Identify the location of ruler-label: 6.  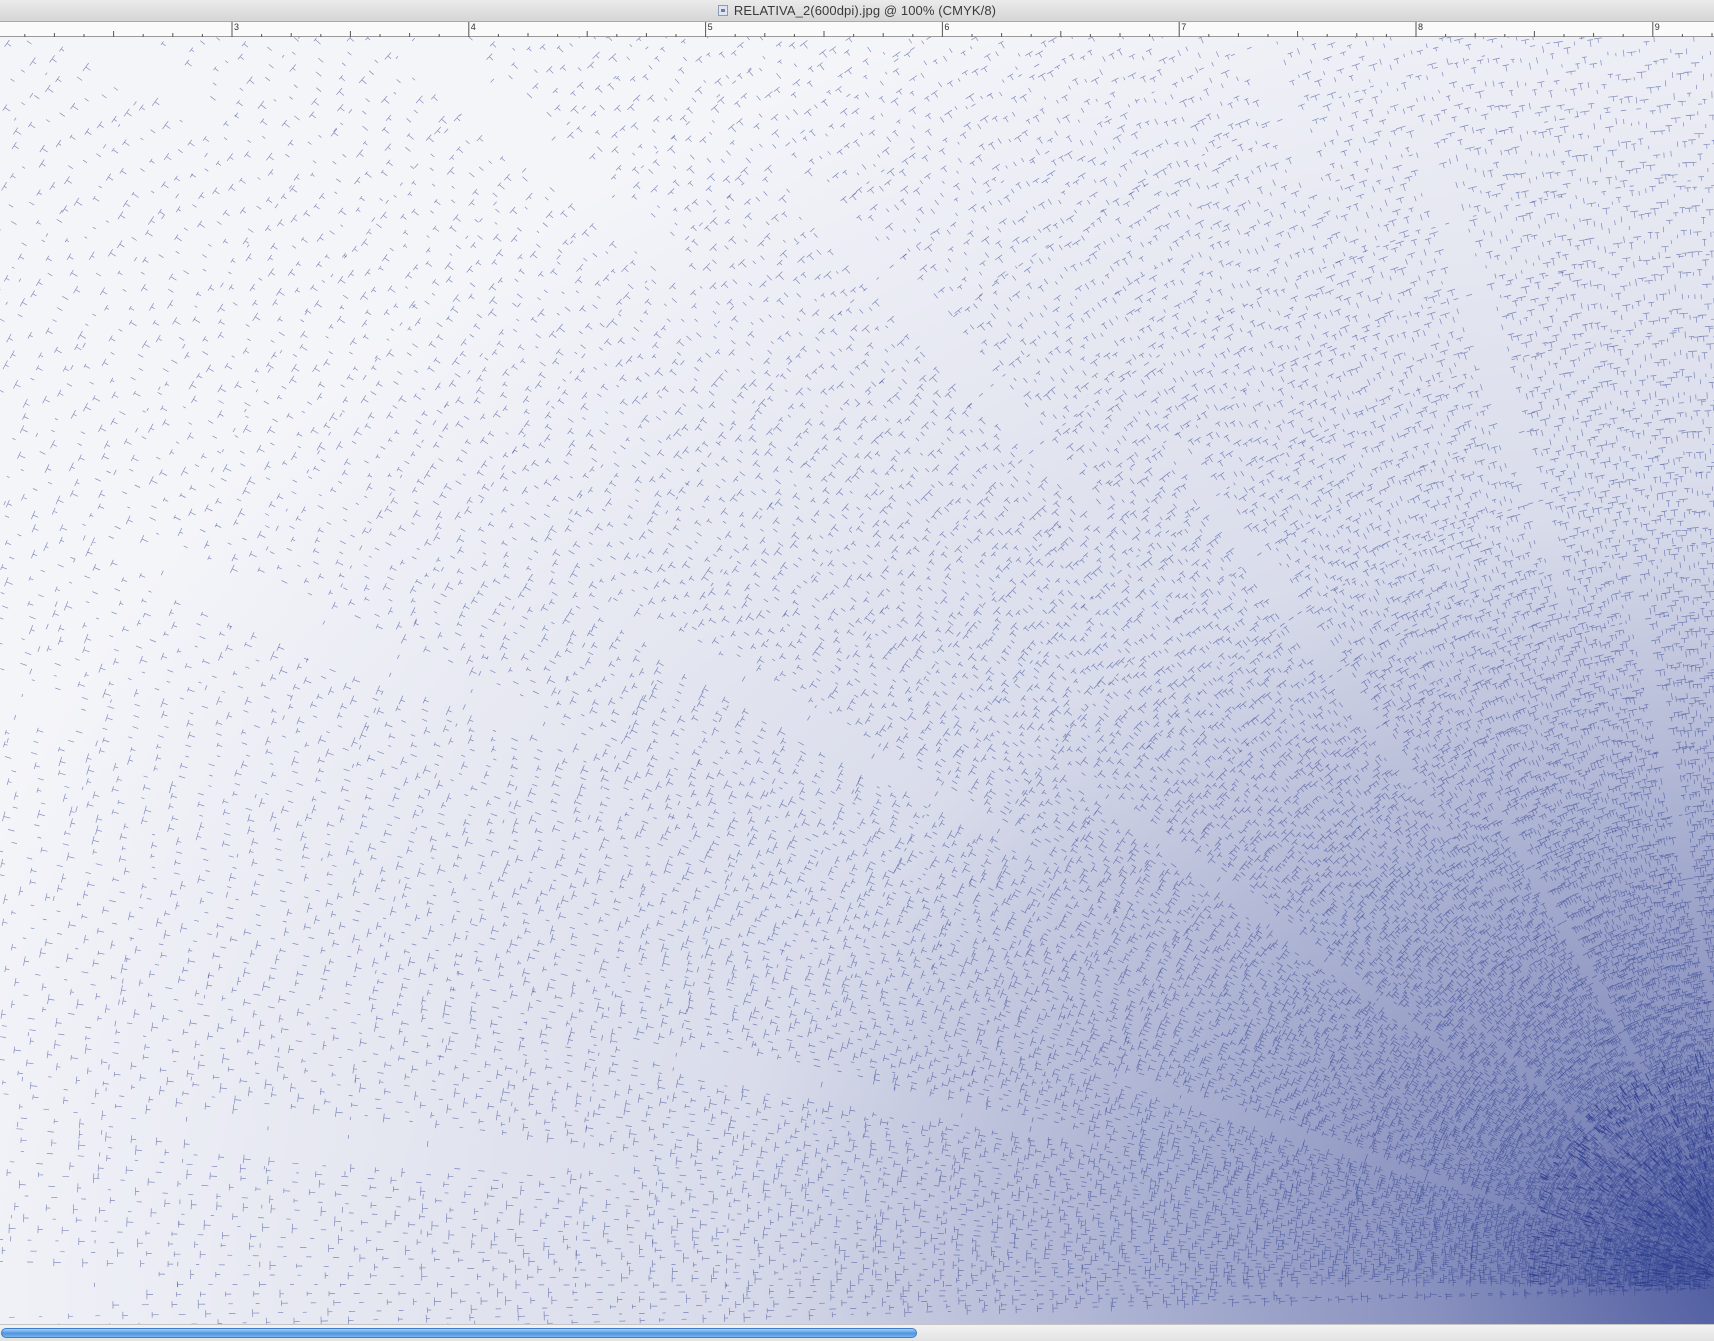
(946, 27).